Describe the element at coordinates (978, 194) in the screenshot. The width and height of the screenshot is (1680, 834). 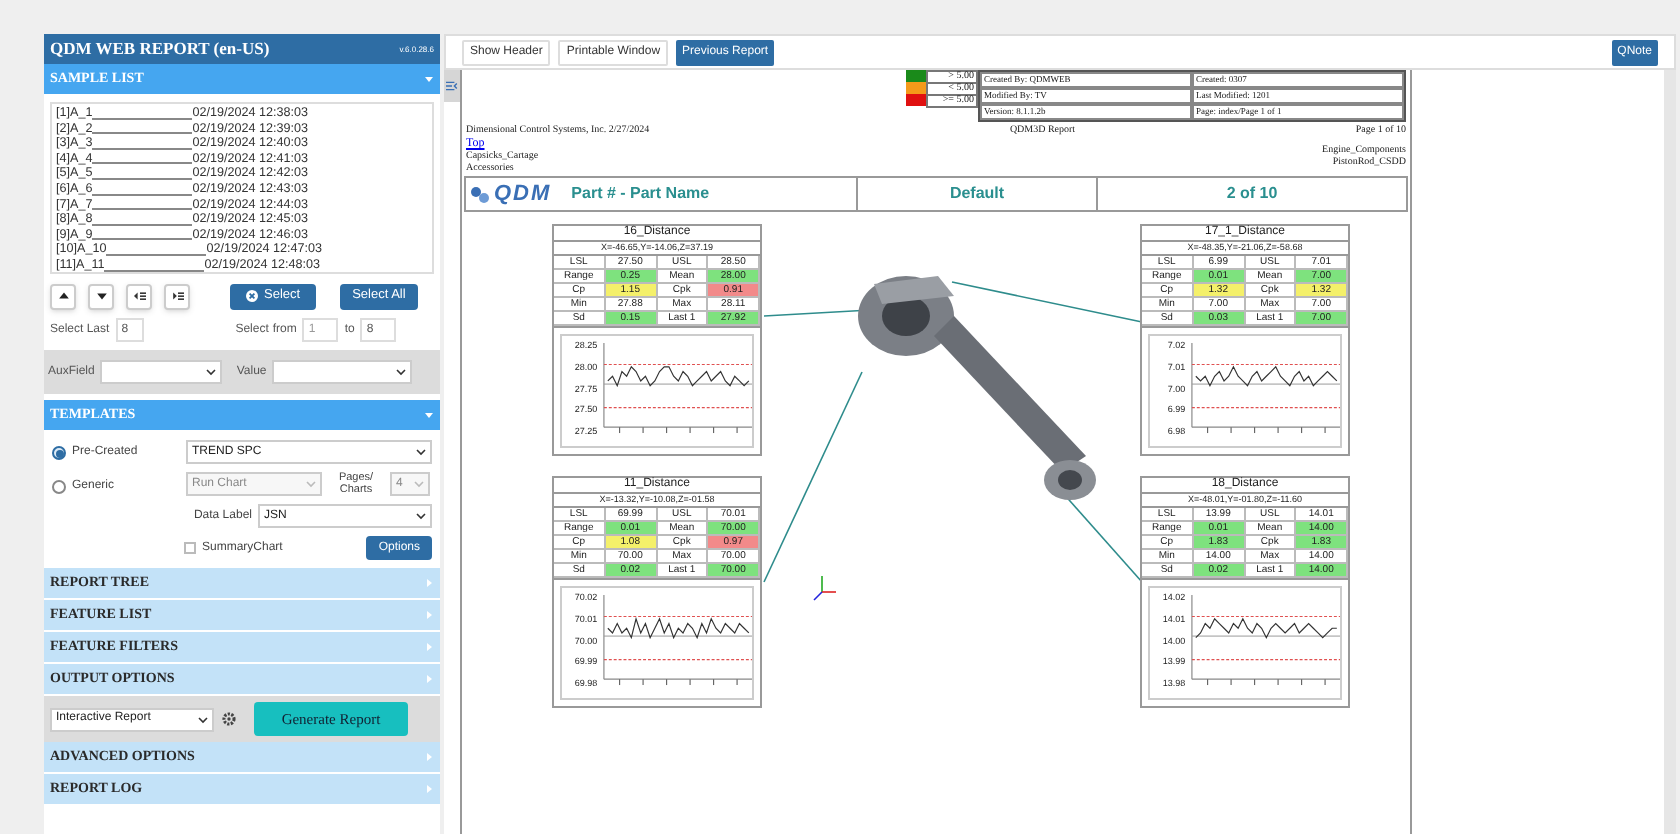
I see `variant-name: Default` at that location.